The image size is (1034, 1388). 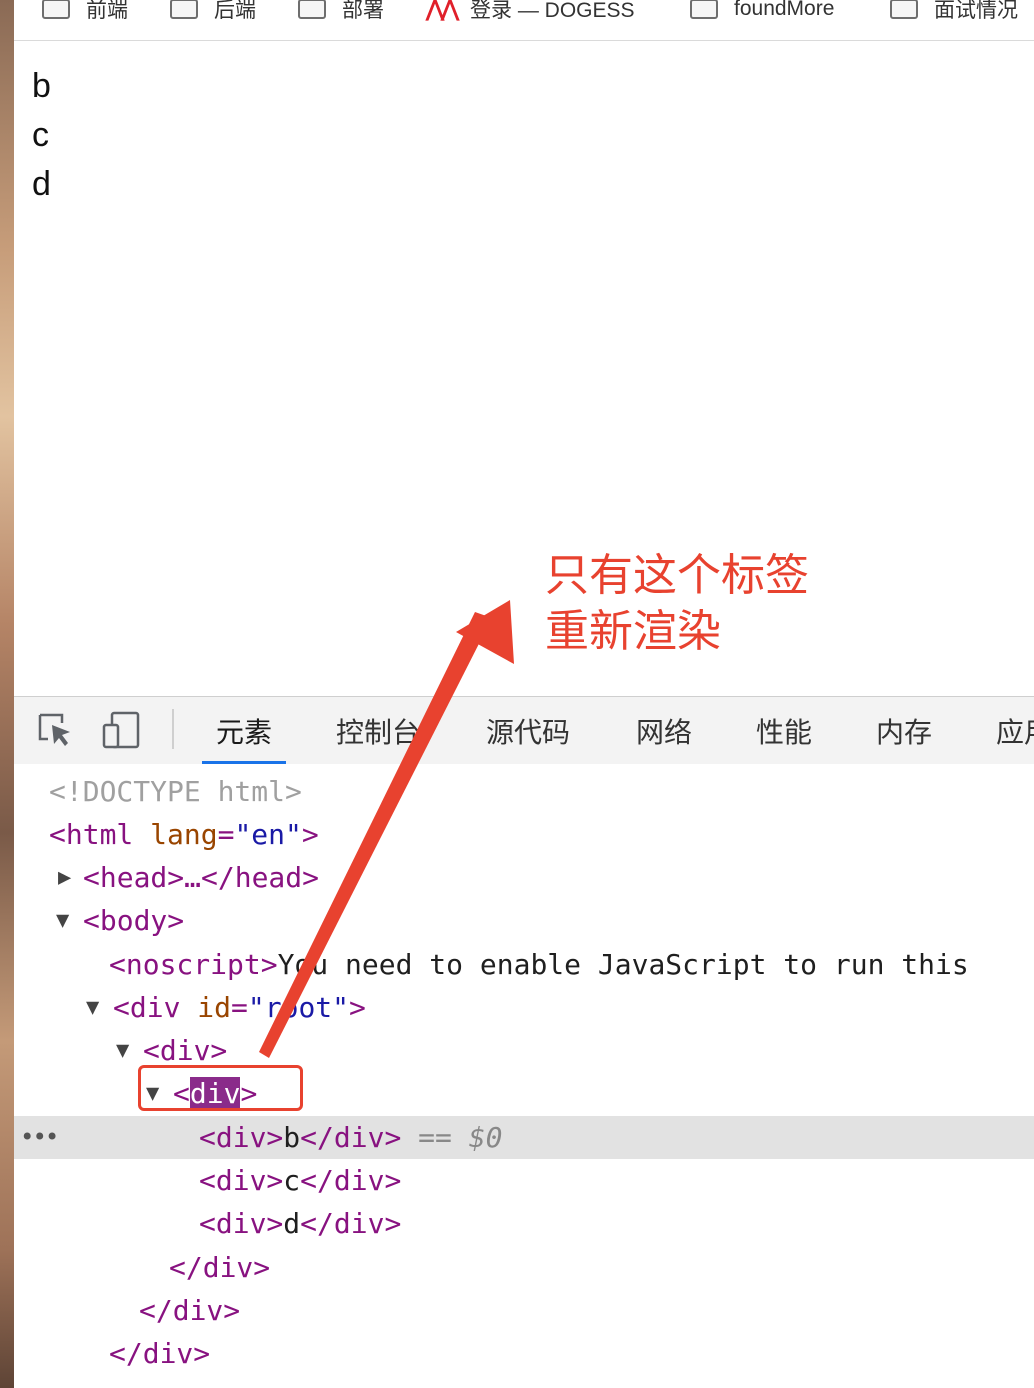 I want to click on toolbar-separator, so click(x=173, y=729).